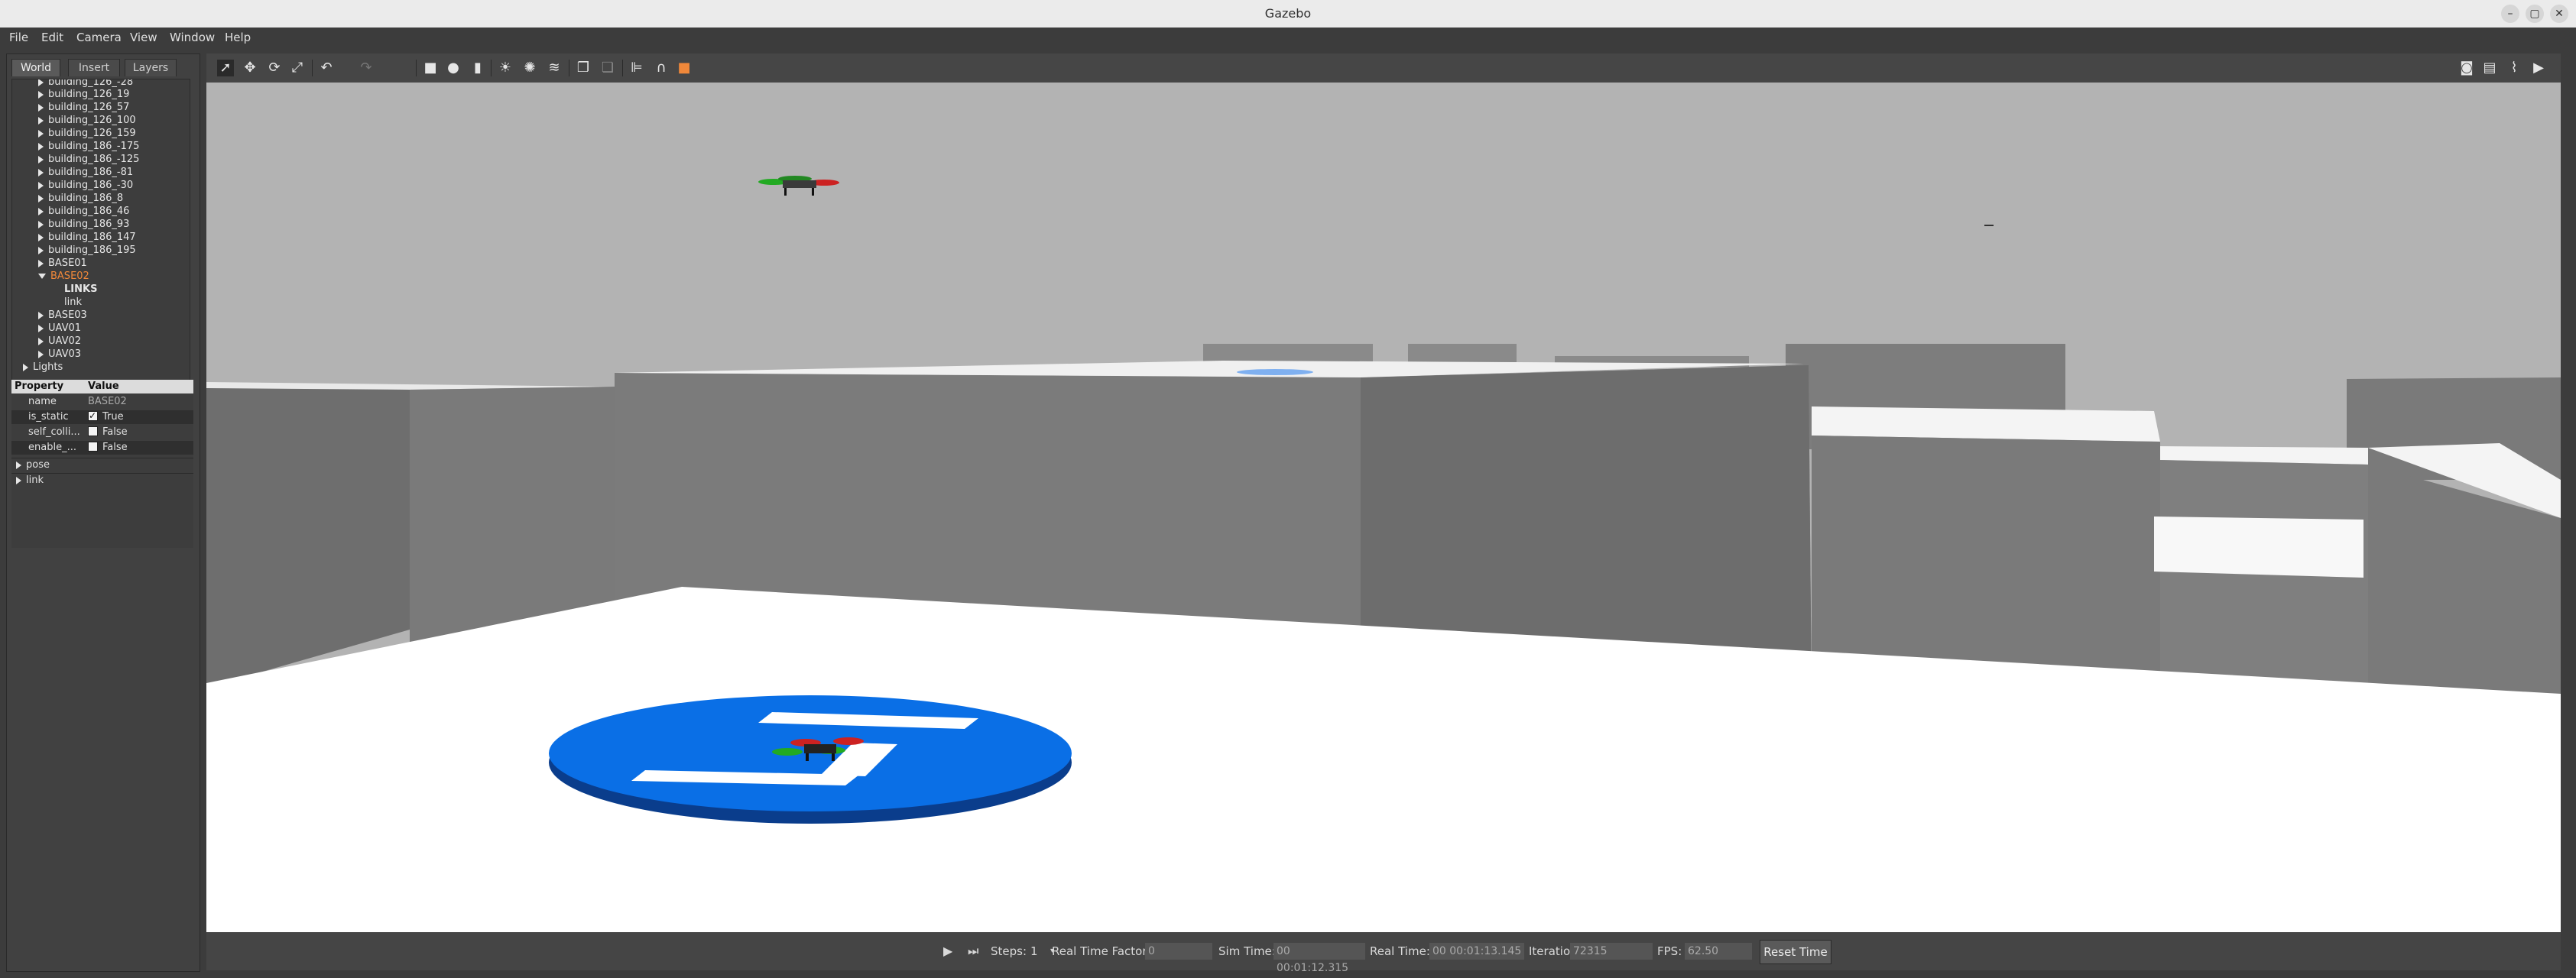 The image size is (2576, 978). Describe the element at coordinates (192, 37) in the screenshot. I see `menu-window: Window` at that location.